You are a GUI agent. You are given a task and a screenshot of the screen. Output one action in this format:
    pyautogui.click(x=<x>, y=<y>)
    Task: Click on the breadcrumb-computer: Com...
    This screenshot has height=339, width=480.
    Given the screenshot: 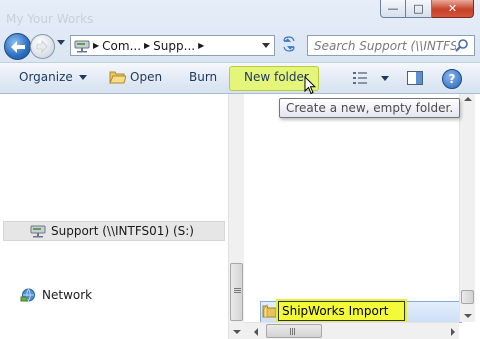 What is the action you would take?
    pyautogui.click(x=121, y=46)
    